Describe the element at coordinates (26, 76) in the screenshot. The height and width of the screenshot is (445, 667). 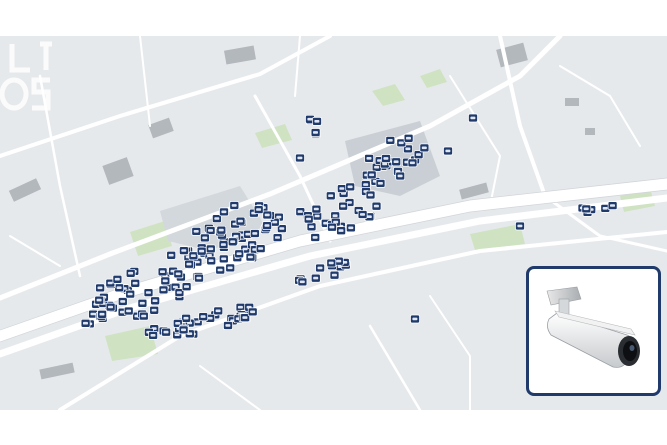
I see `channel-logo-watermark` at that location.